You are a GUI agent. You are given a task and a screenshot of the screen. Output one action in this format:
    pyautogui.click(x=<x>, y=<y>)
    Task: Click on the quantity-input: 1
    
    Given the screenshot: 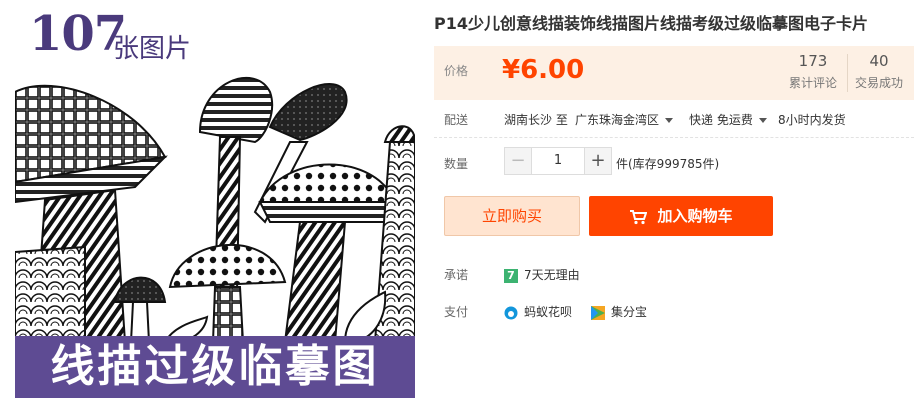 What is the action you would take?
    pyautogui.click(x=558, y=161)
    